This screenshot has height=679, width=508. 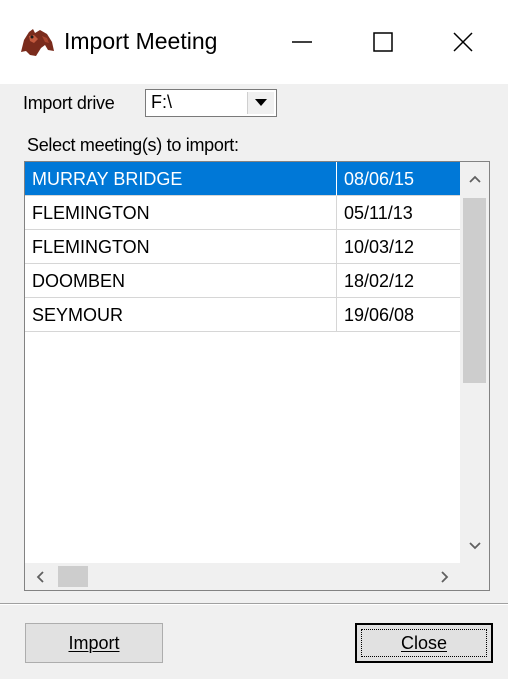 I want to click on horizontal-scroll-thumb, so click(x=73, y=576).